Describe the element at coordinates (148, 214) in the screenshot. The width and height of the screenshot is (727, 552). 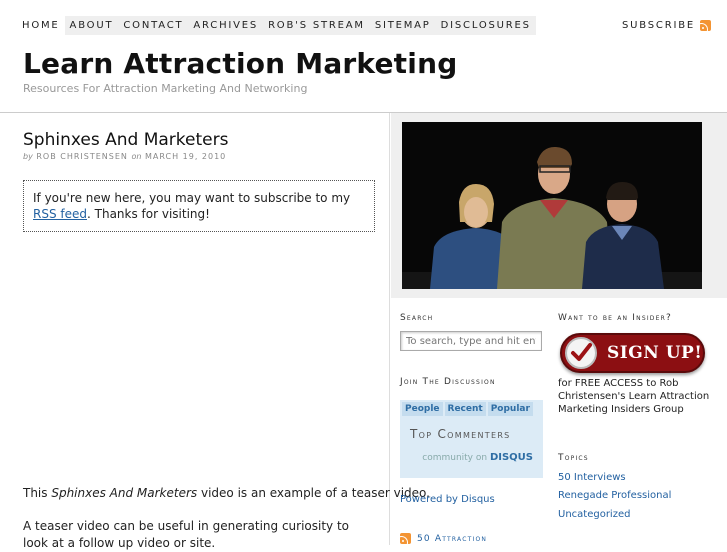
I see `notice-text-end: . Thanks for visiting!` at that location.